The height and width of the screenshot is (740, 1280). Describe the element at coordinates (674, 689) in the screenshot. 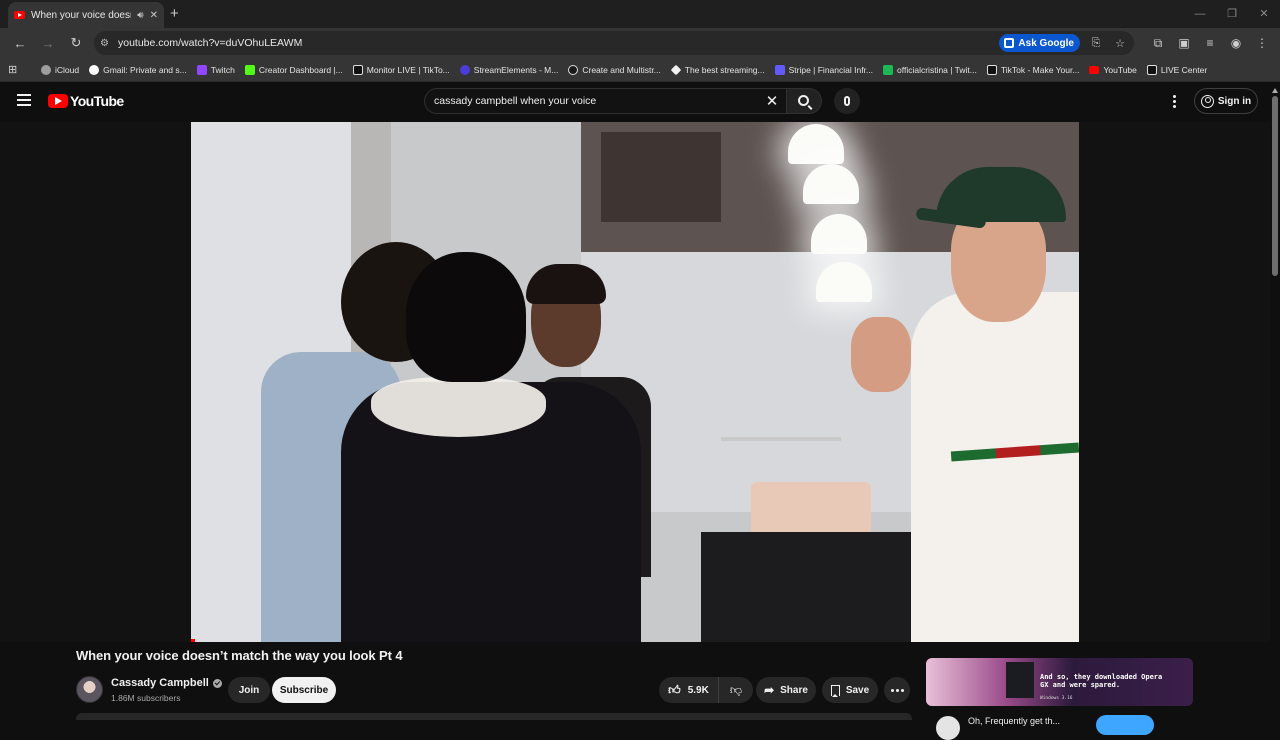

I see `thumbs-up-icon: 👍︎` at that location.